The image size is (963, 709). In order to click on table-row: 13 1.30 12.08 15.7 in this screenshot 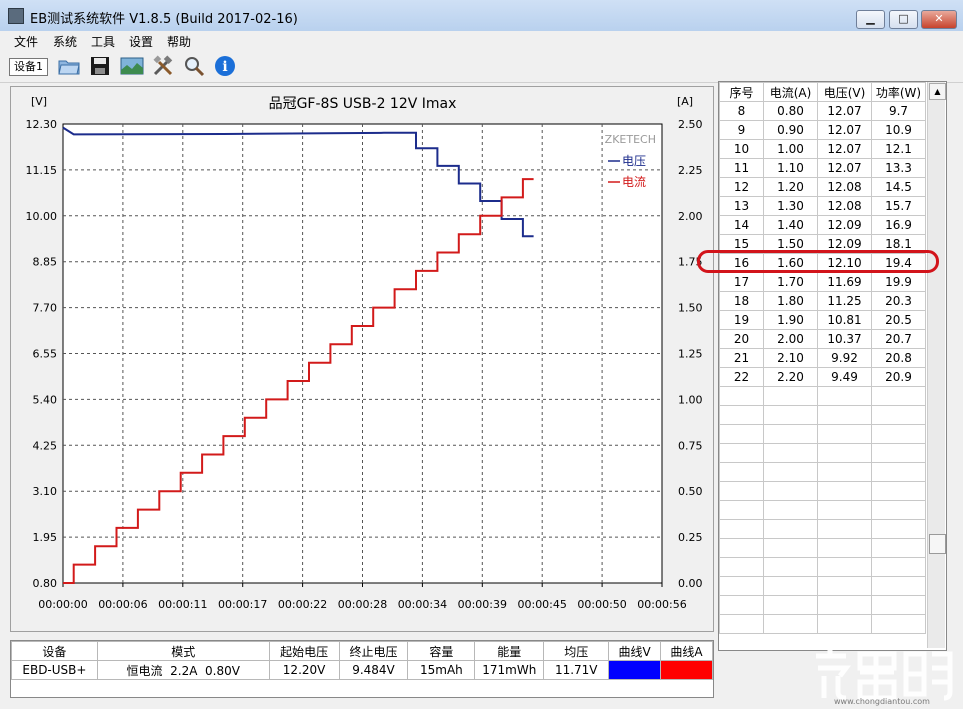, I will do `click(822, 206)`.